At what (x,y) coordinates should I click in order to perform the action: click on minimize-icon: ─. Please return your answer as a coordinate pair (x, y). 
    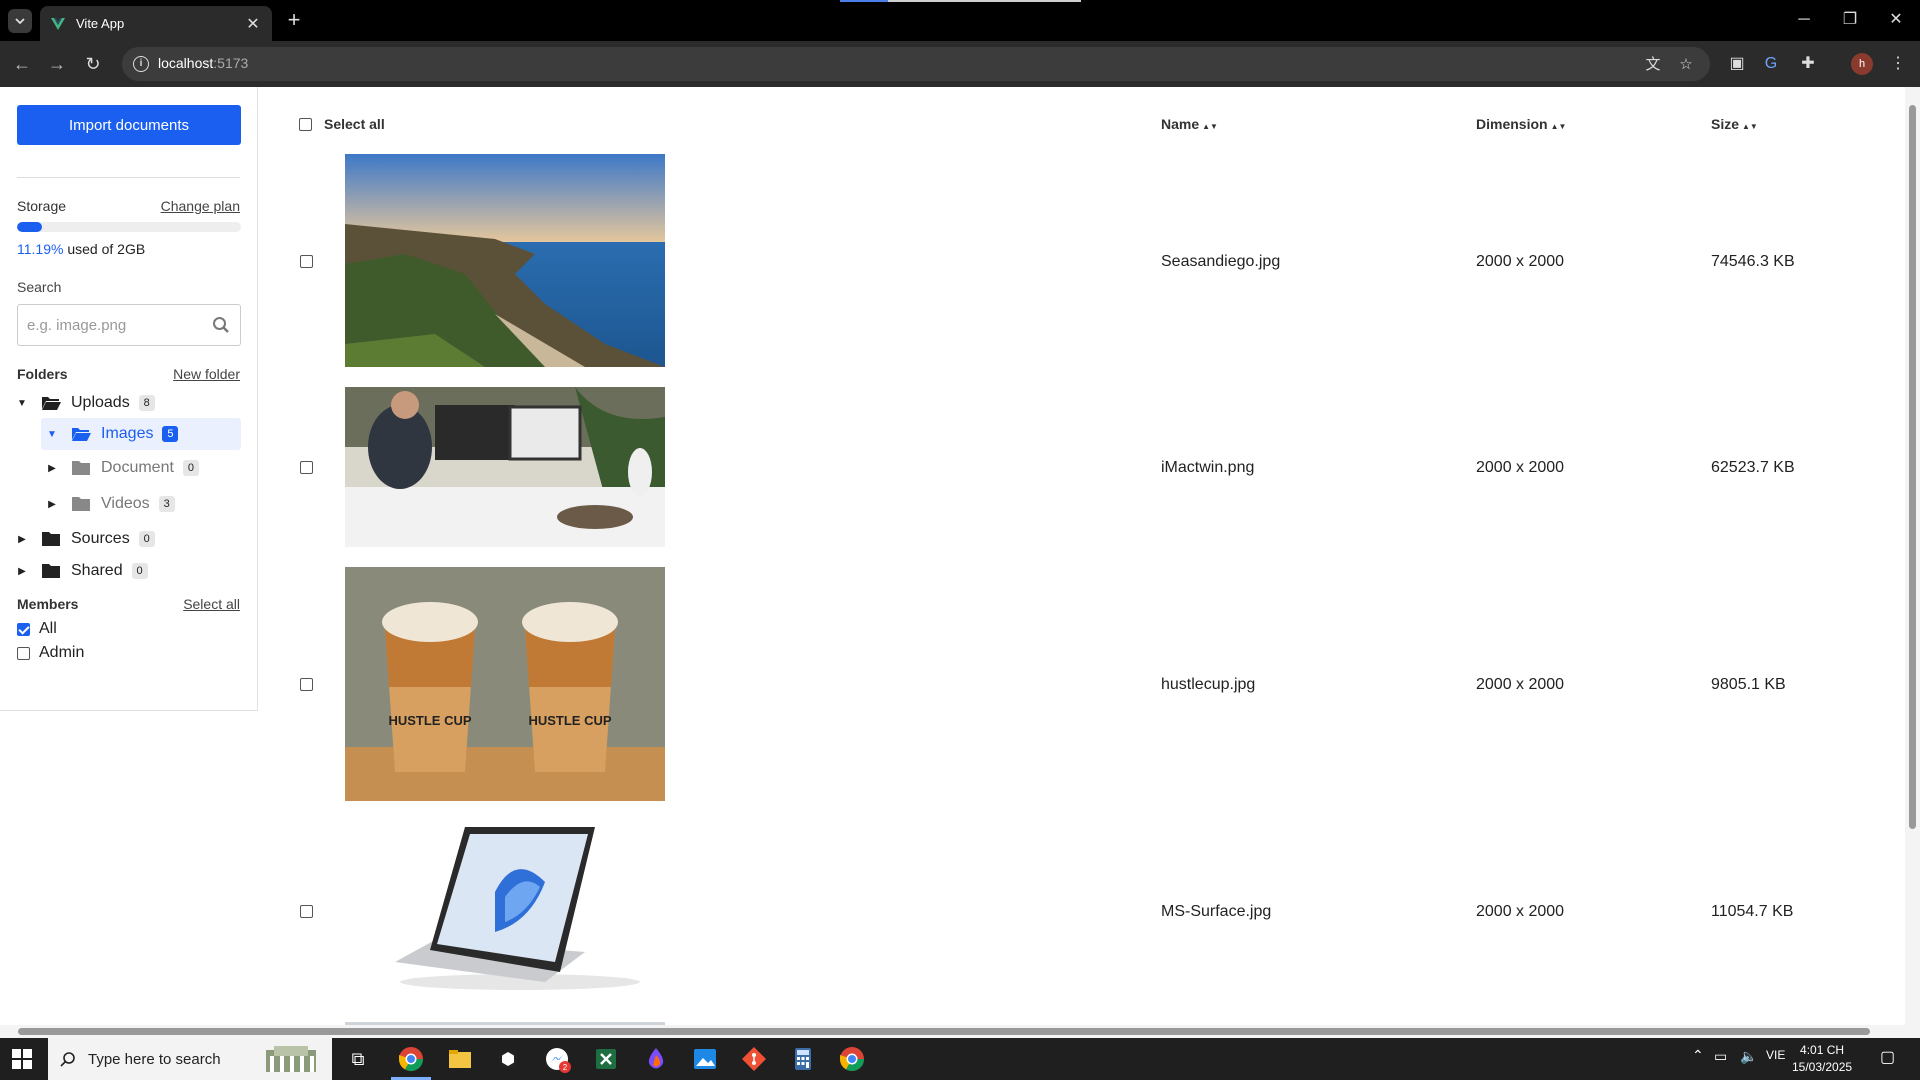
    Looking at the image, I should click on (1804, 20).